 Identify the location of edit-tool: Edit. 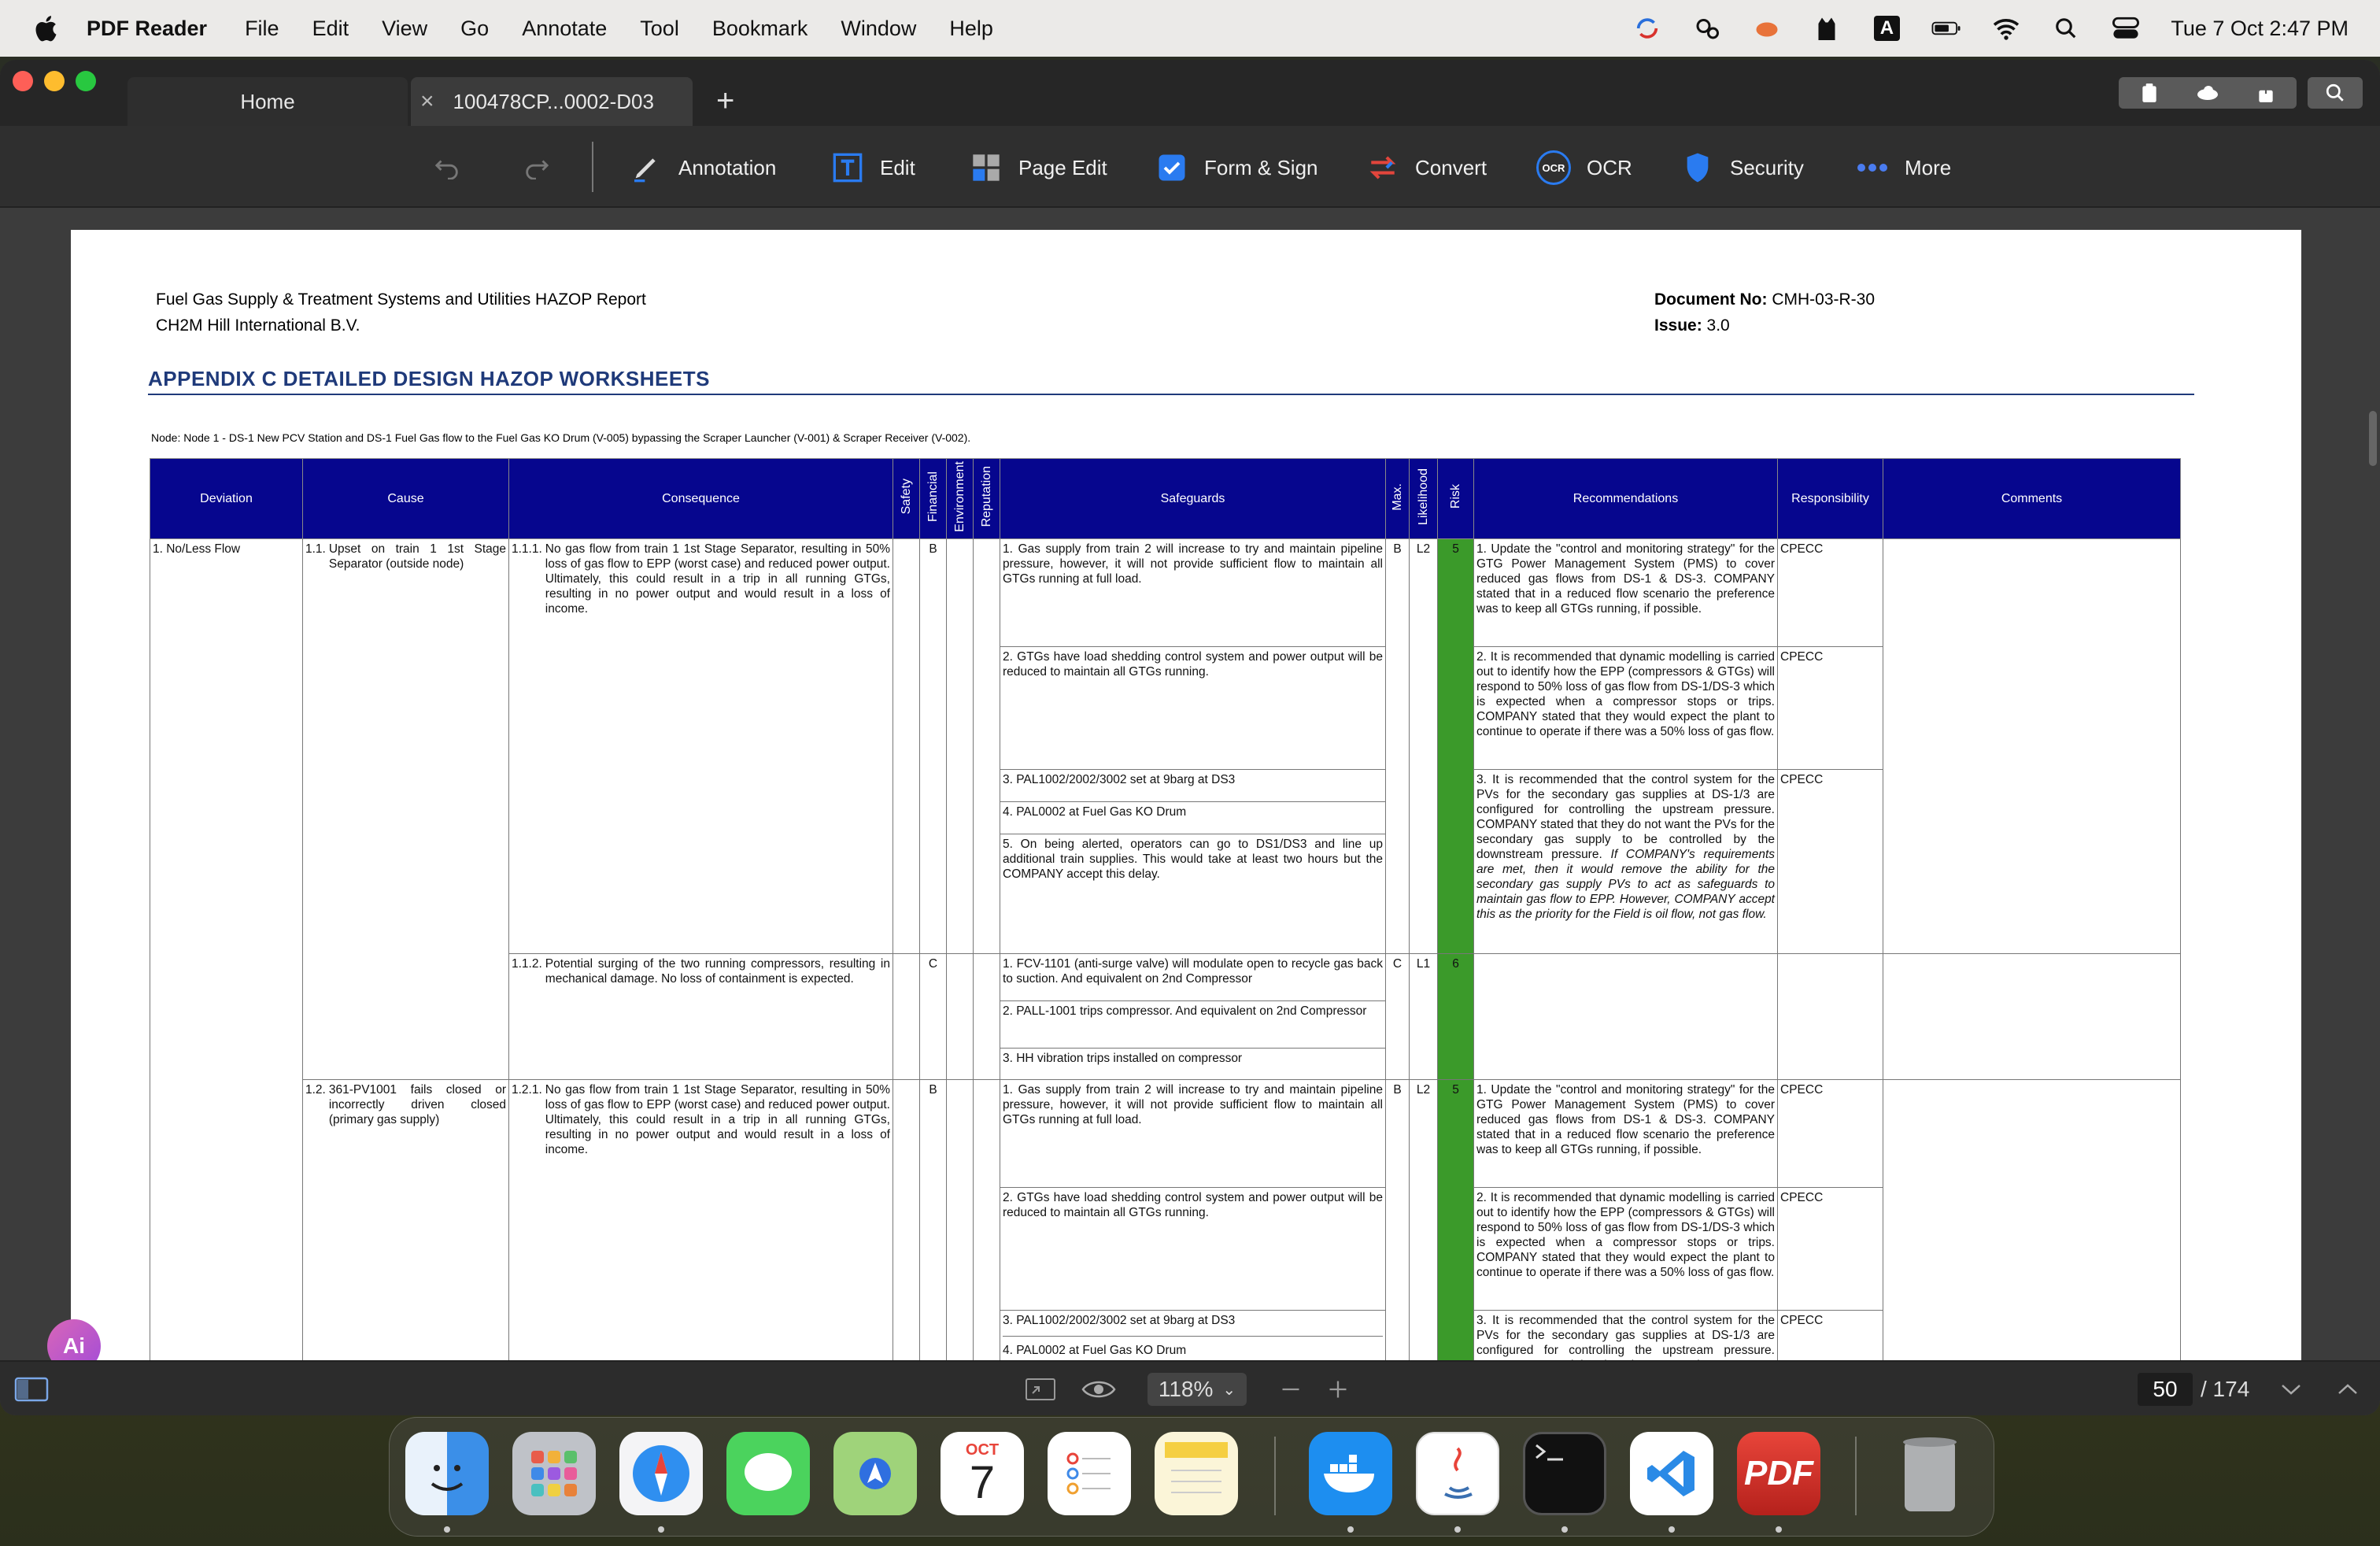
(873, 168).